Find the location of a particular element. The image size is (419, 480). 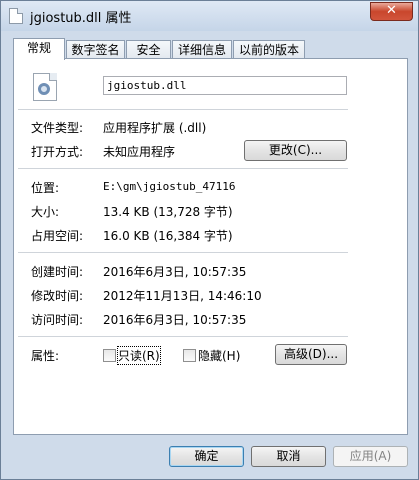

tab-previous-versions: 以前的版本 is located at coordinates (269, 49).